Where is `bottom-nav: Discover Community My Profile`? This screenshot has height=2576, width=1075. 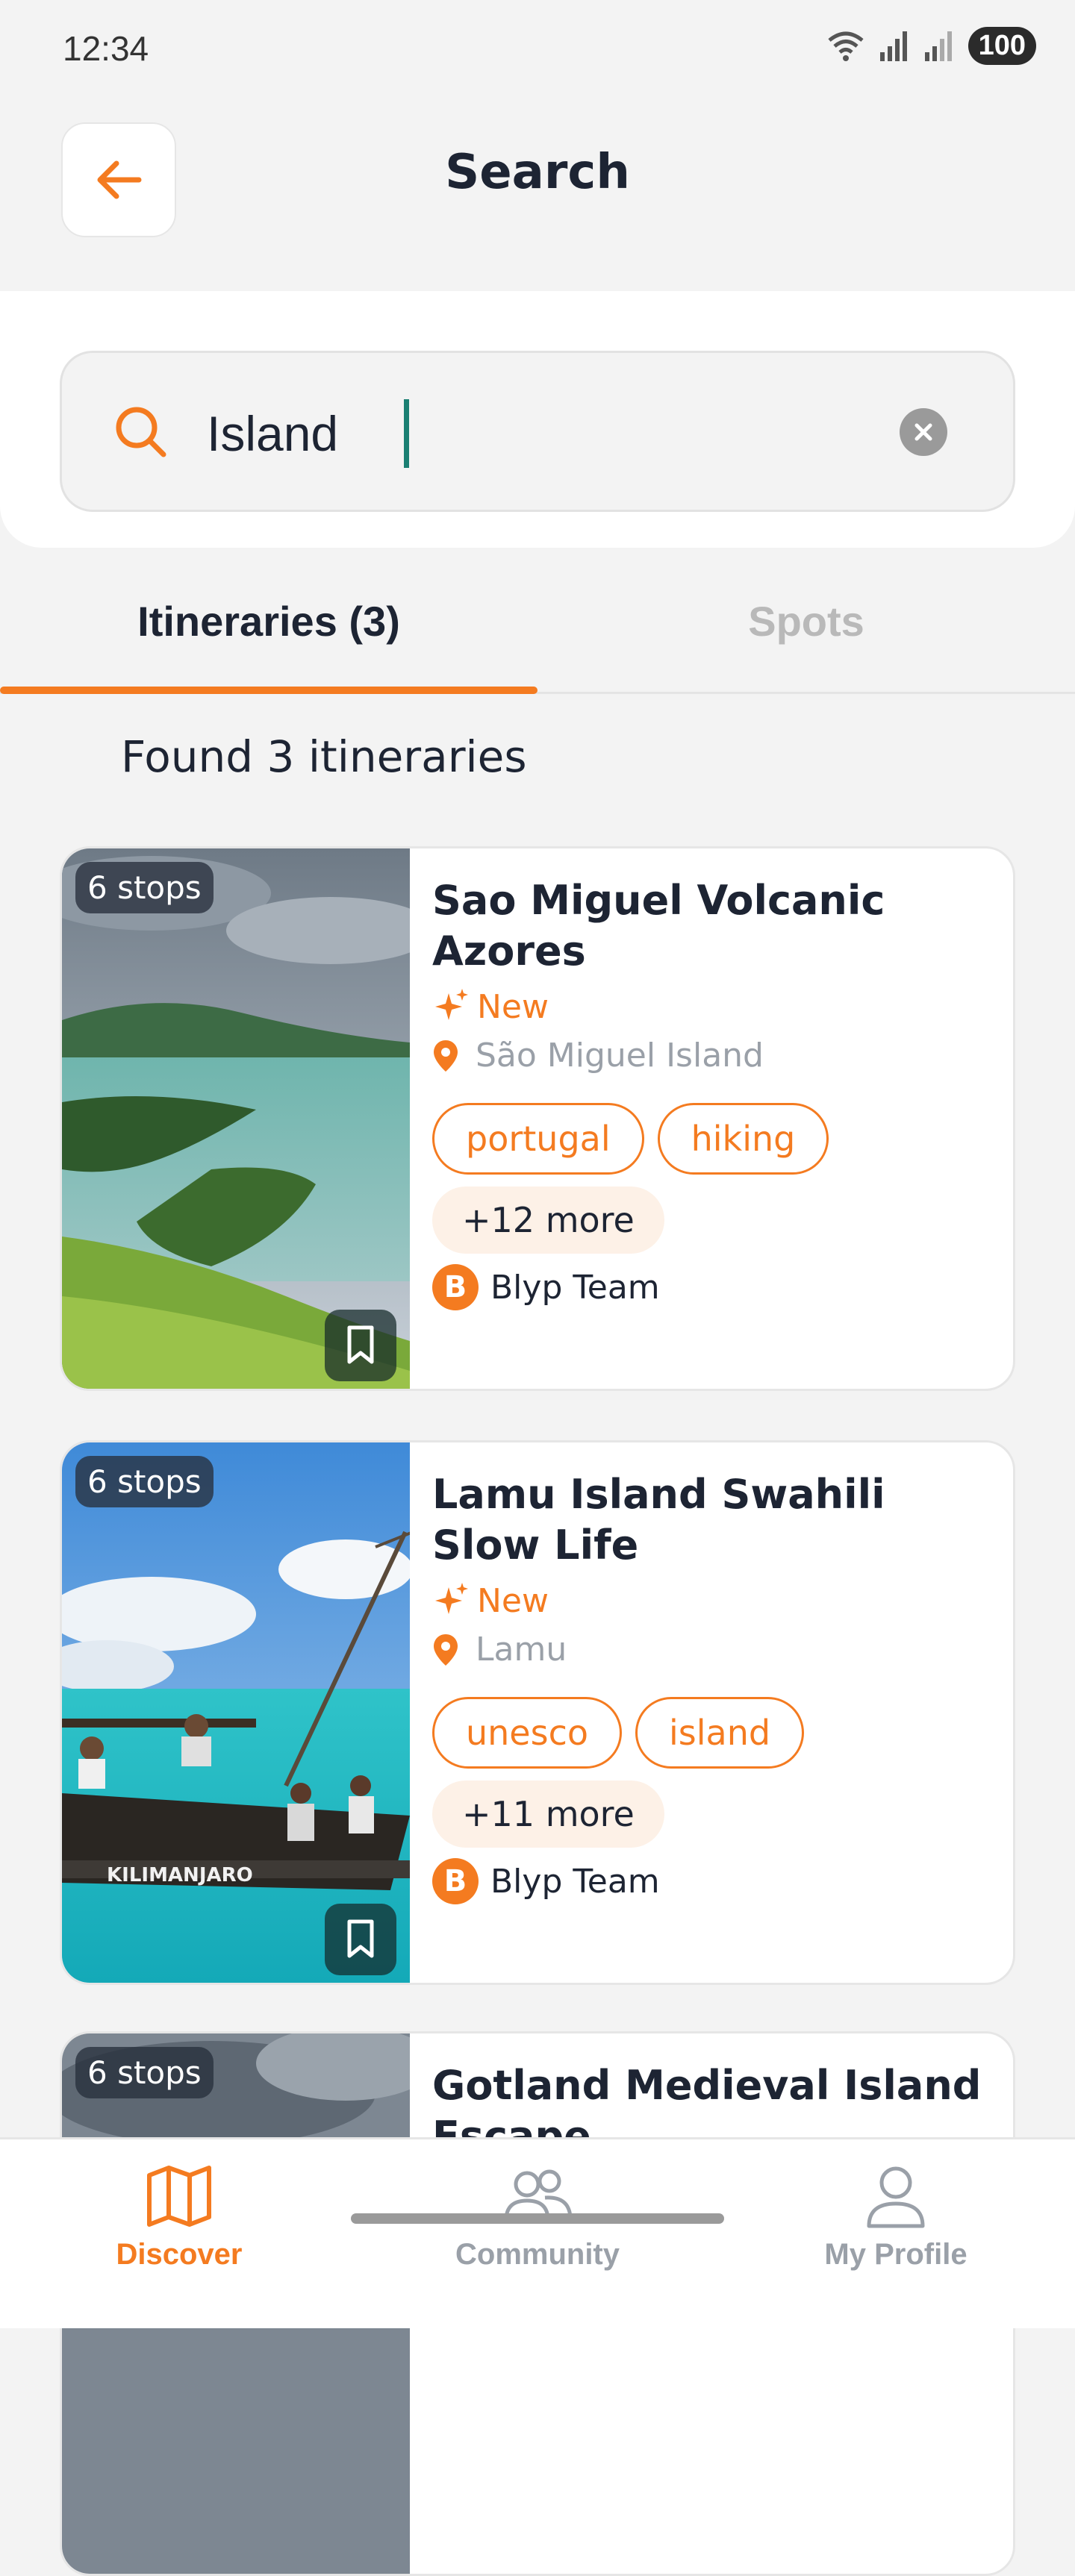
bottom-nav: Discover Community My Profile is located at coordinates (537, 2232).